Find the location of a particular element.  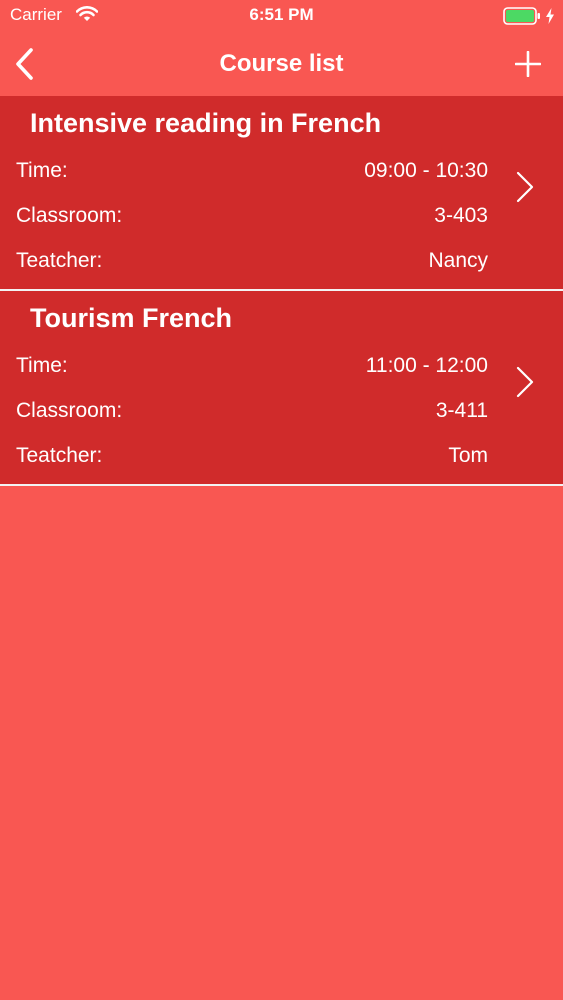

teacher-value: Nancy is located at coordinates (458, 260).